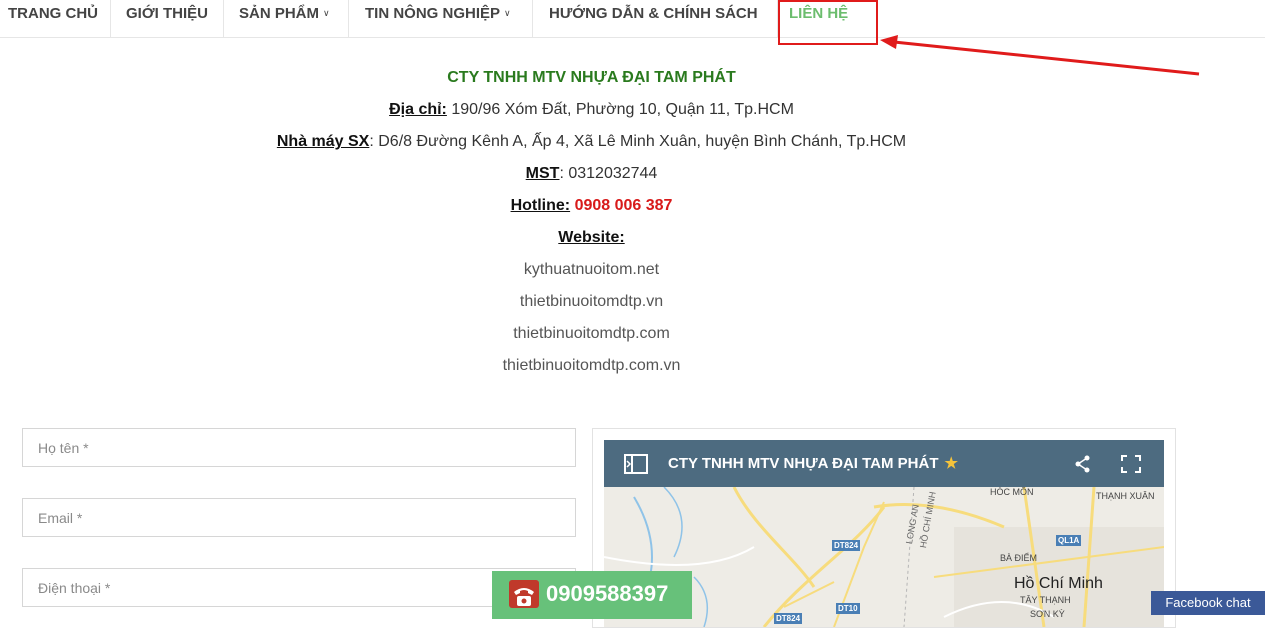  What do you see at coordinates (846, 545) in the screenshot?
I see `road-label: DT824` at bounding box center [846, 545].